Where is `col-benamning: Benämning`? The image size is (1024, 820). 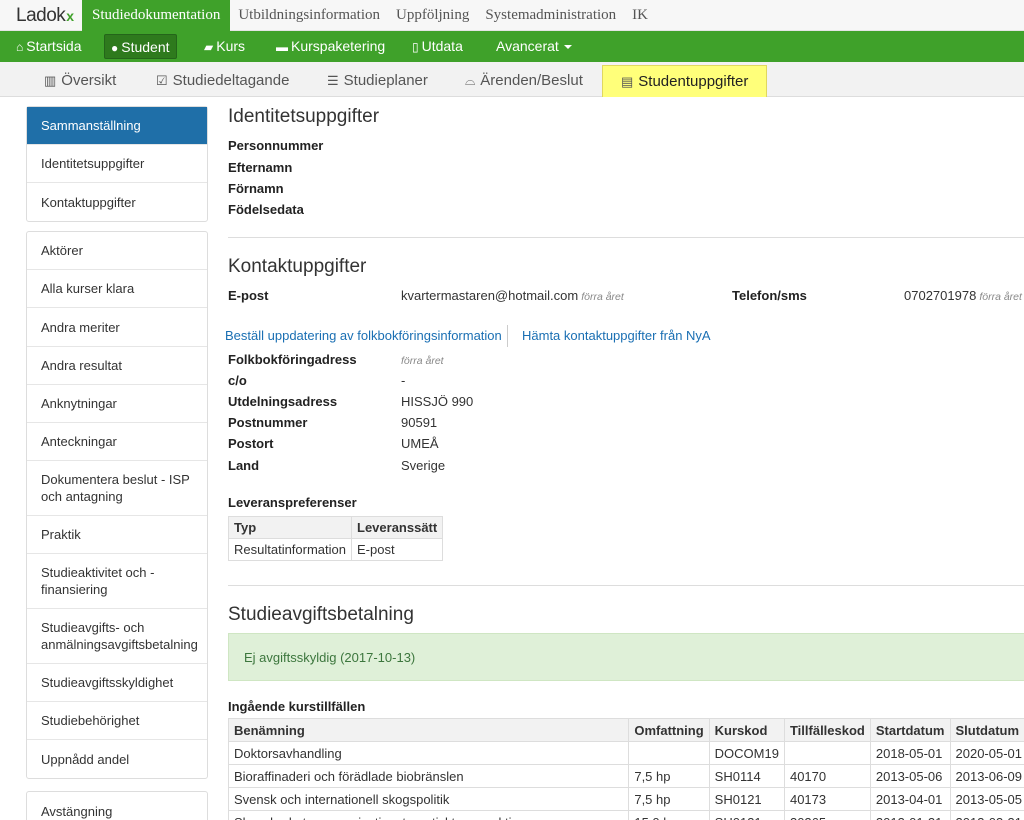 col-benamning: Benämning is located at coordinates (428, 730).